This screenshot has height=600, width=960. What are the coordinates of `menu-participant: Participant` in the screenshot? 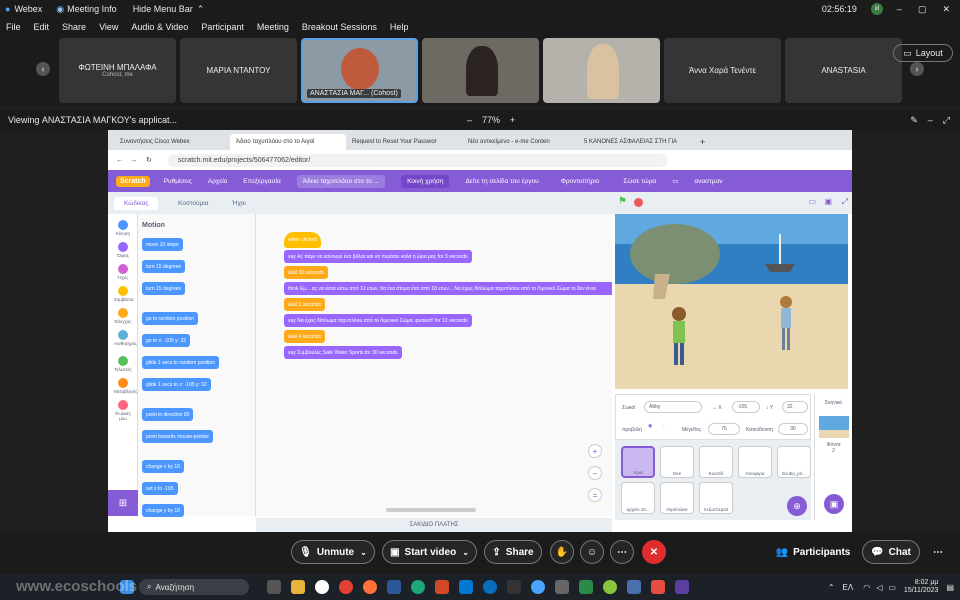 It's located at (222, 27).